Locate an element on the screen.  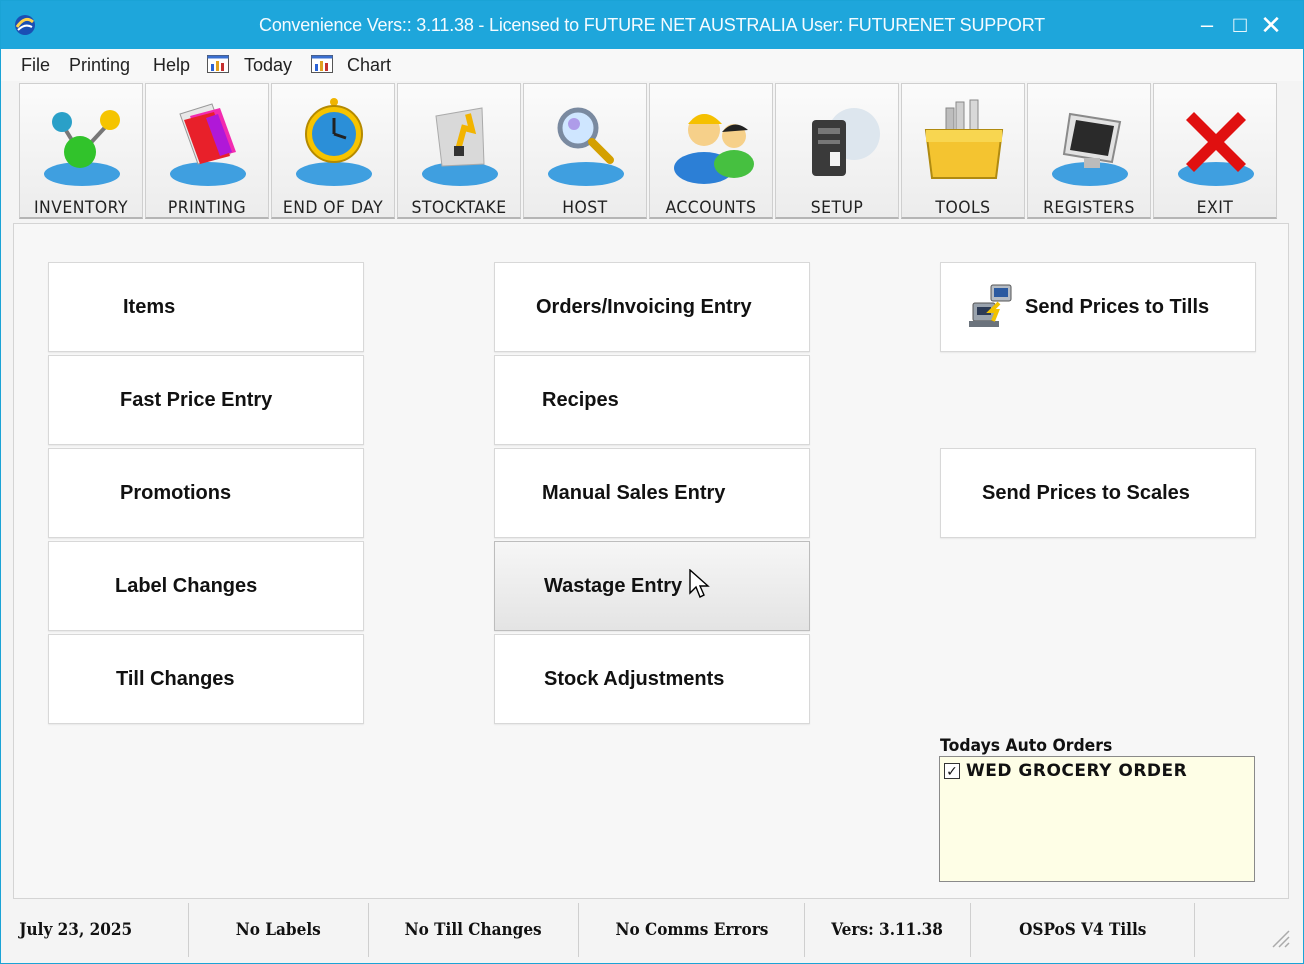
menu-today: Today is located at coordinates (268, 65).